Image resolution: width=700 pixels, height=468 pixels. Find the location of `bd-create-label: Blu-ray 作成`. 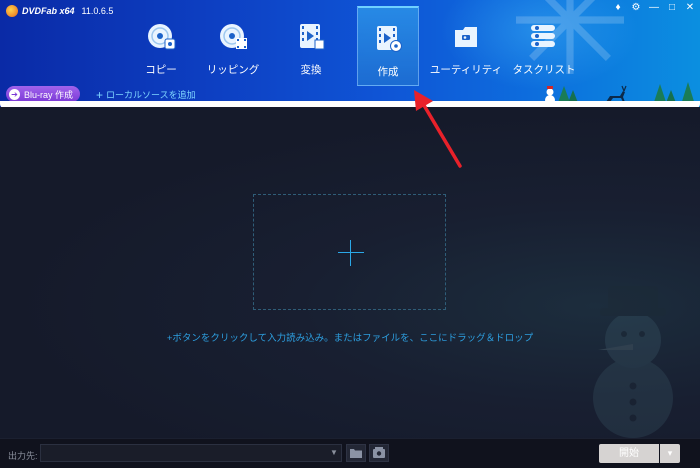

bd-create-label: Blu-ray 作成 is located at coordinates (49, 94).